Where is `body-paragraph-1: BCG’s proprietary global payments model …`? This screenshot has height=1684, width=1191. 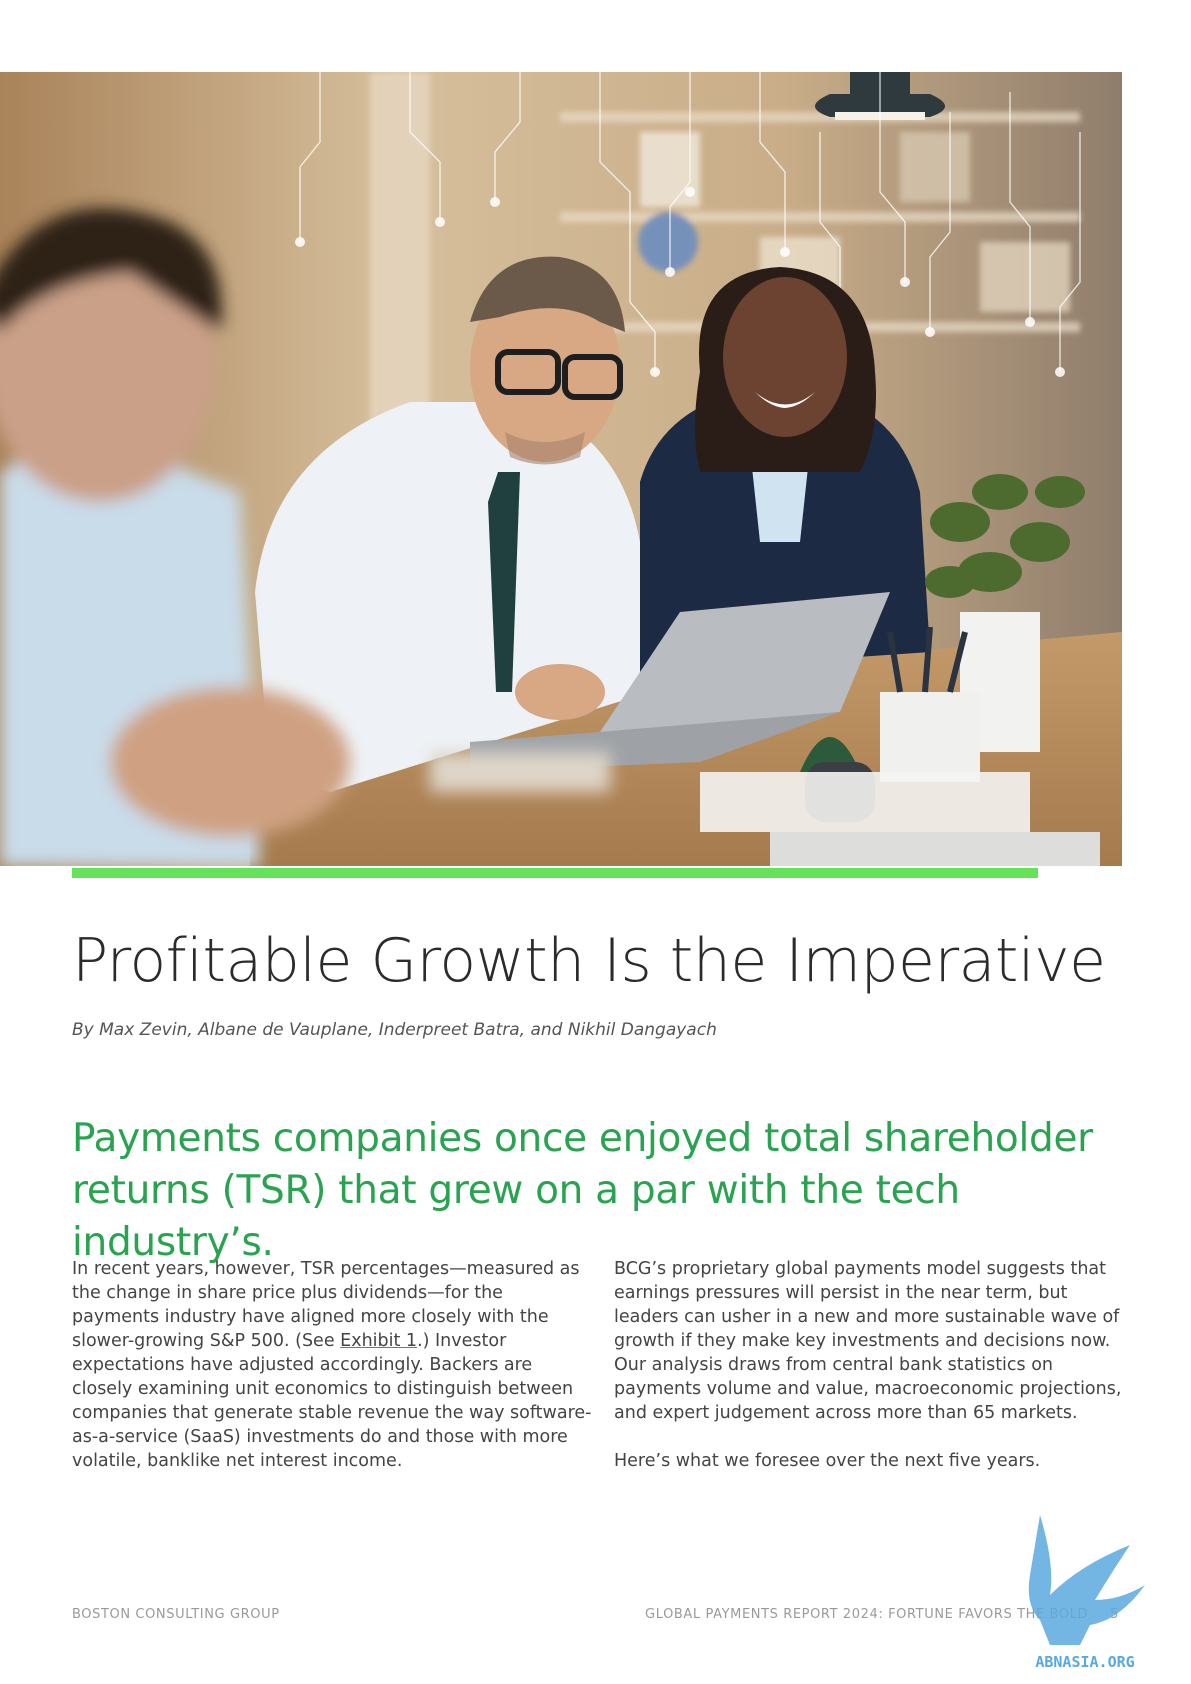
body-paragraph-1: BCG’s proprietary global payments model … is located at coordinates (868, 1341).